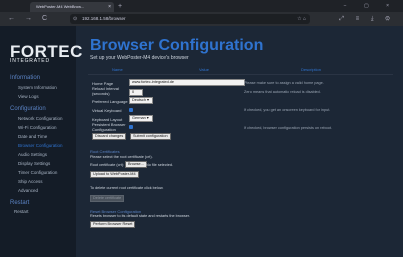 The image size is (403, 257). I want to click on persistent-config-checkbox, so click(131, 127).